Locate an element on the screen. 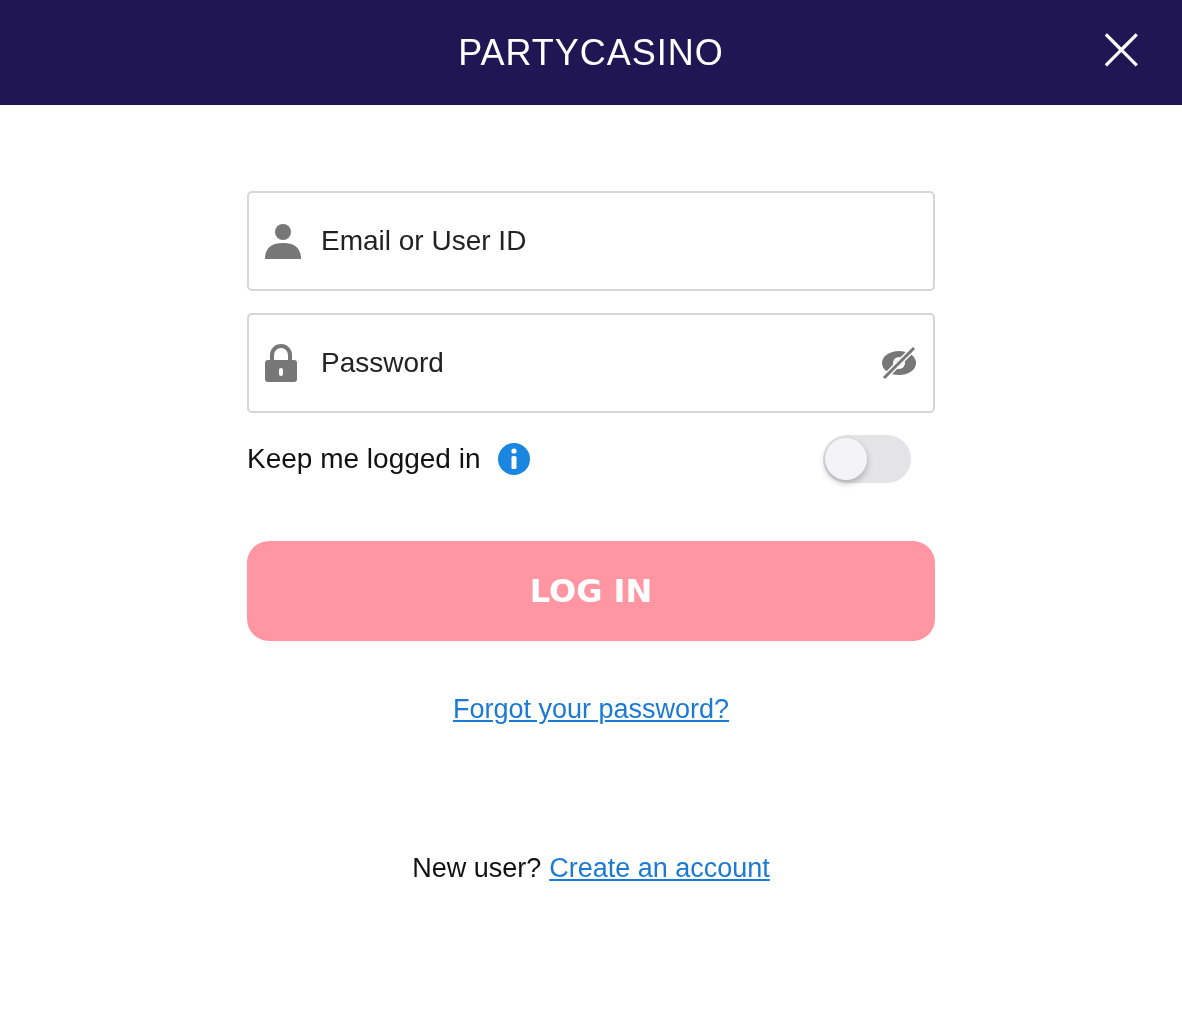 This screenshot has height=1010, width=1182. lock-icon is located at coordinates (281, 363).